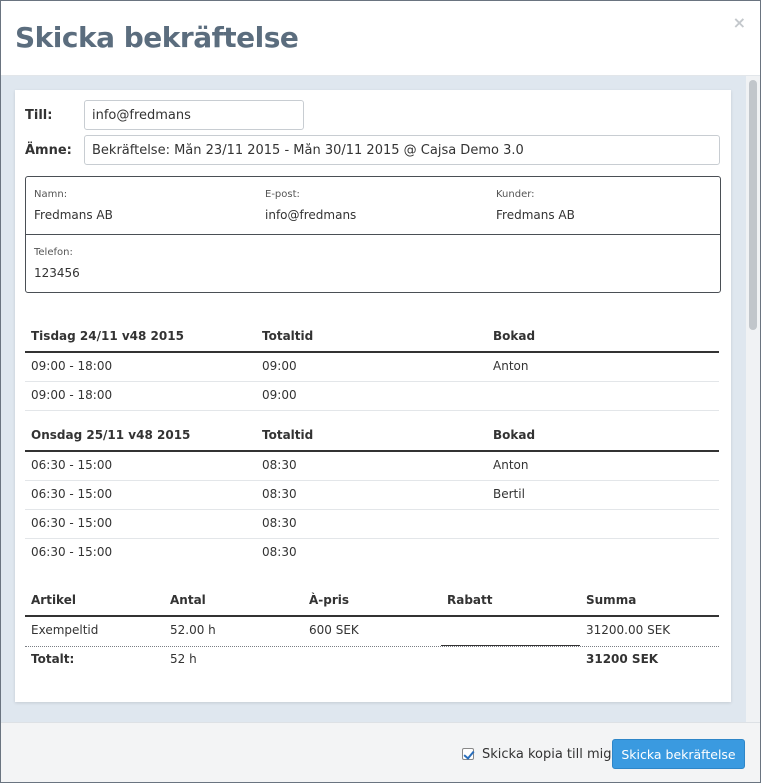 This screenshot has width=761, height=783. I want to click on info-divider, so click(373, 234).